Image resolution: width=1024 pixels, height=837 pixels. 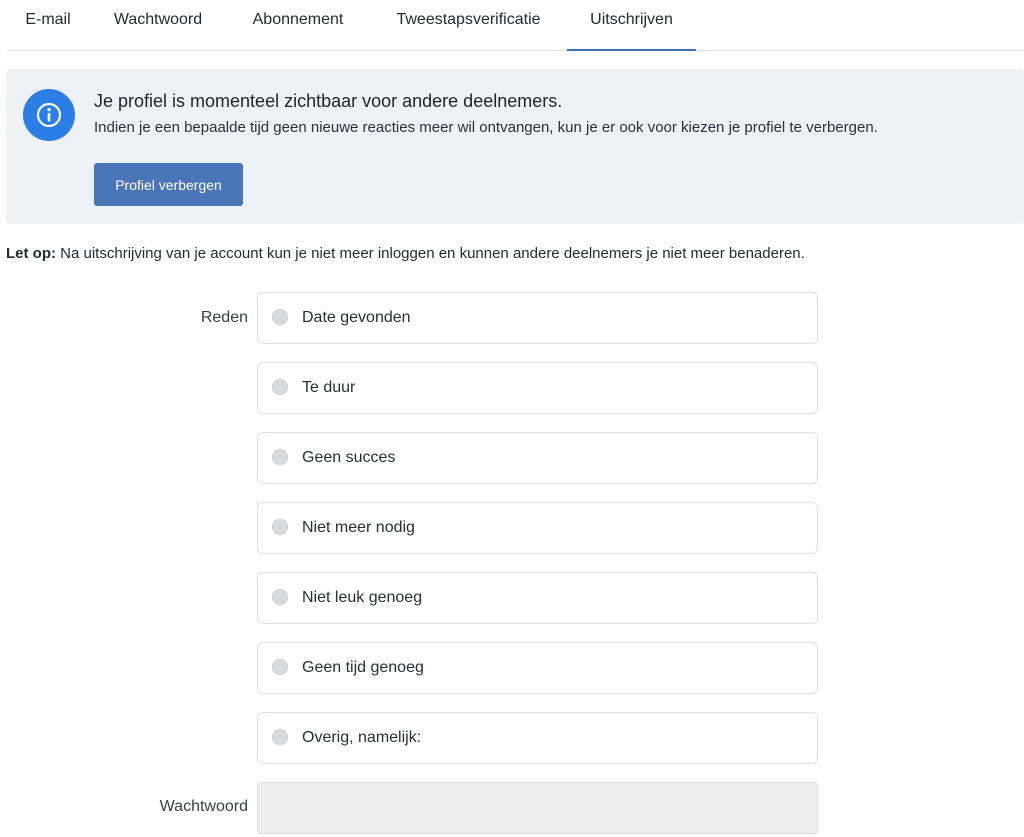 What do you see at coordinates (537, 528) in the screenshot?
I see `reason-option-no-longer-needed: Niet meer nodig` at bounding box center [537, 528].